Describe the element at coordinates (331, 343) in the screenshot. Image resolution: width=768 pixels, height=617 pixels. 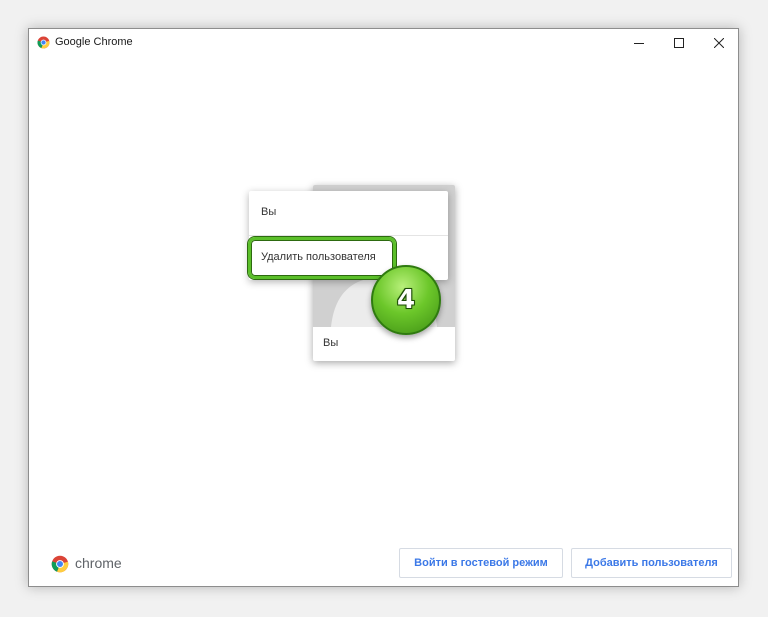
I see `profile-name: Вы` at that location.